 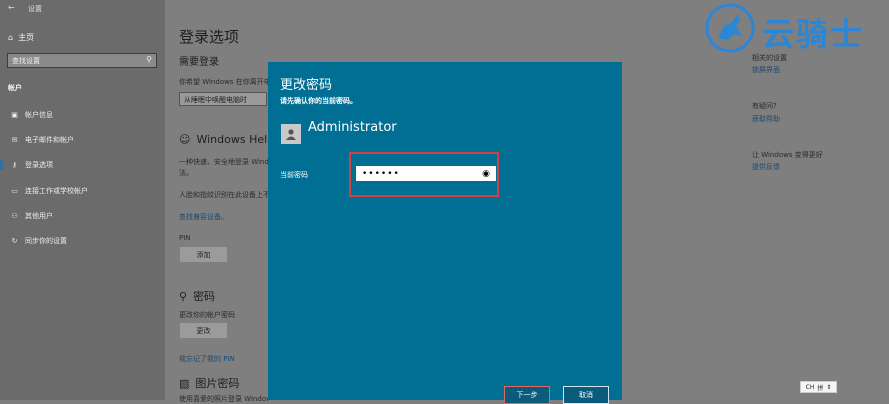 What do you see at coordinates (39, 165) in the screenshot?
I see `sidebar-item-label: 登录选项` at bounding box center [39, 165].